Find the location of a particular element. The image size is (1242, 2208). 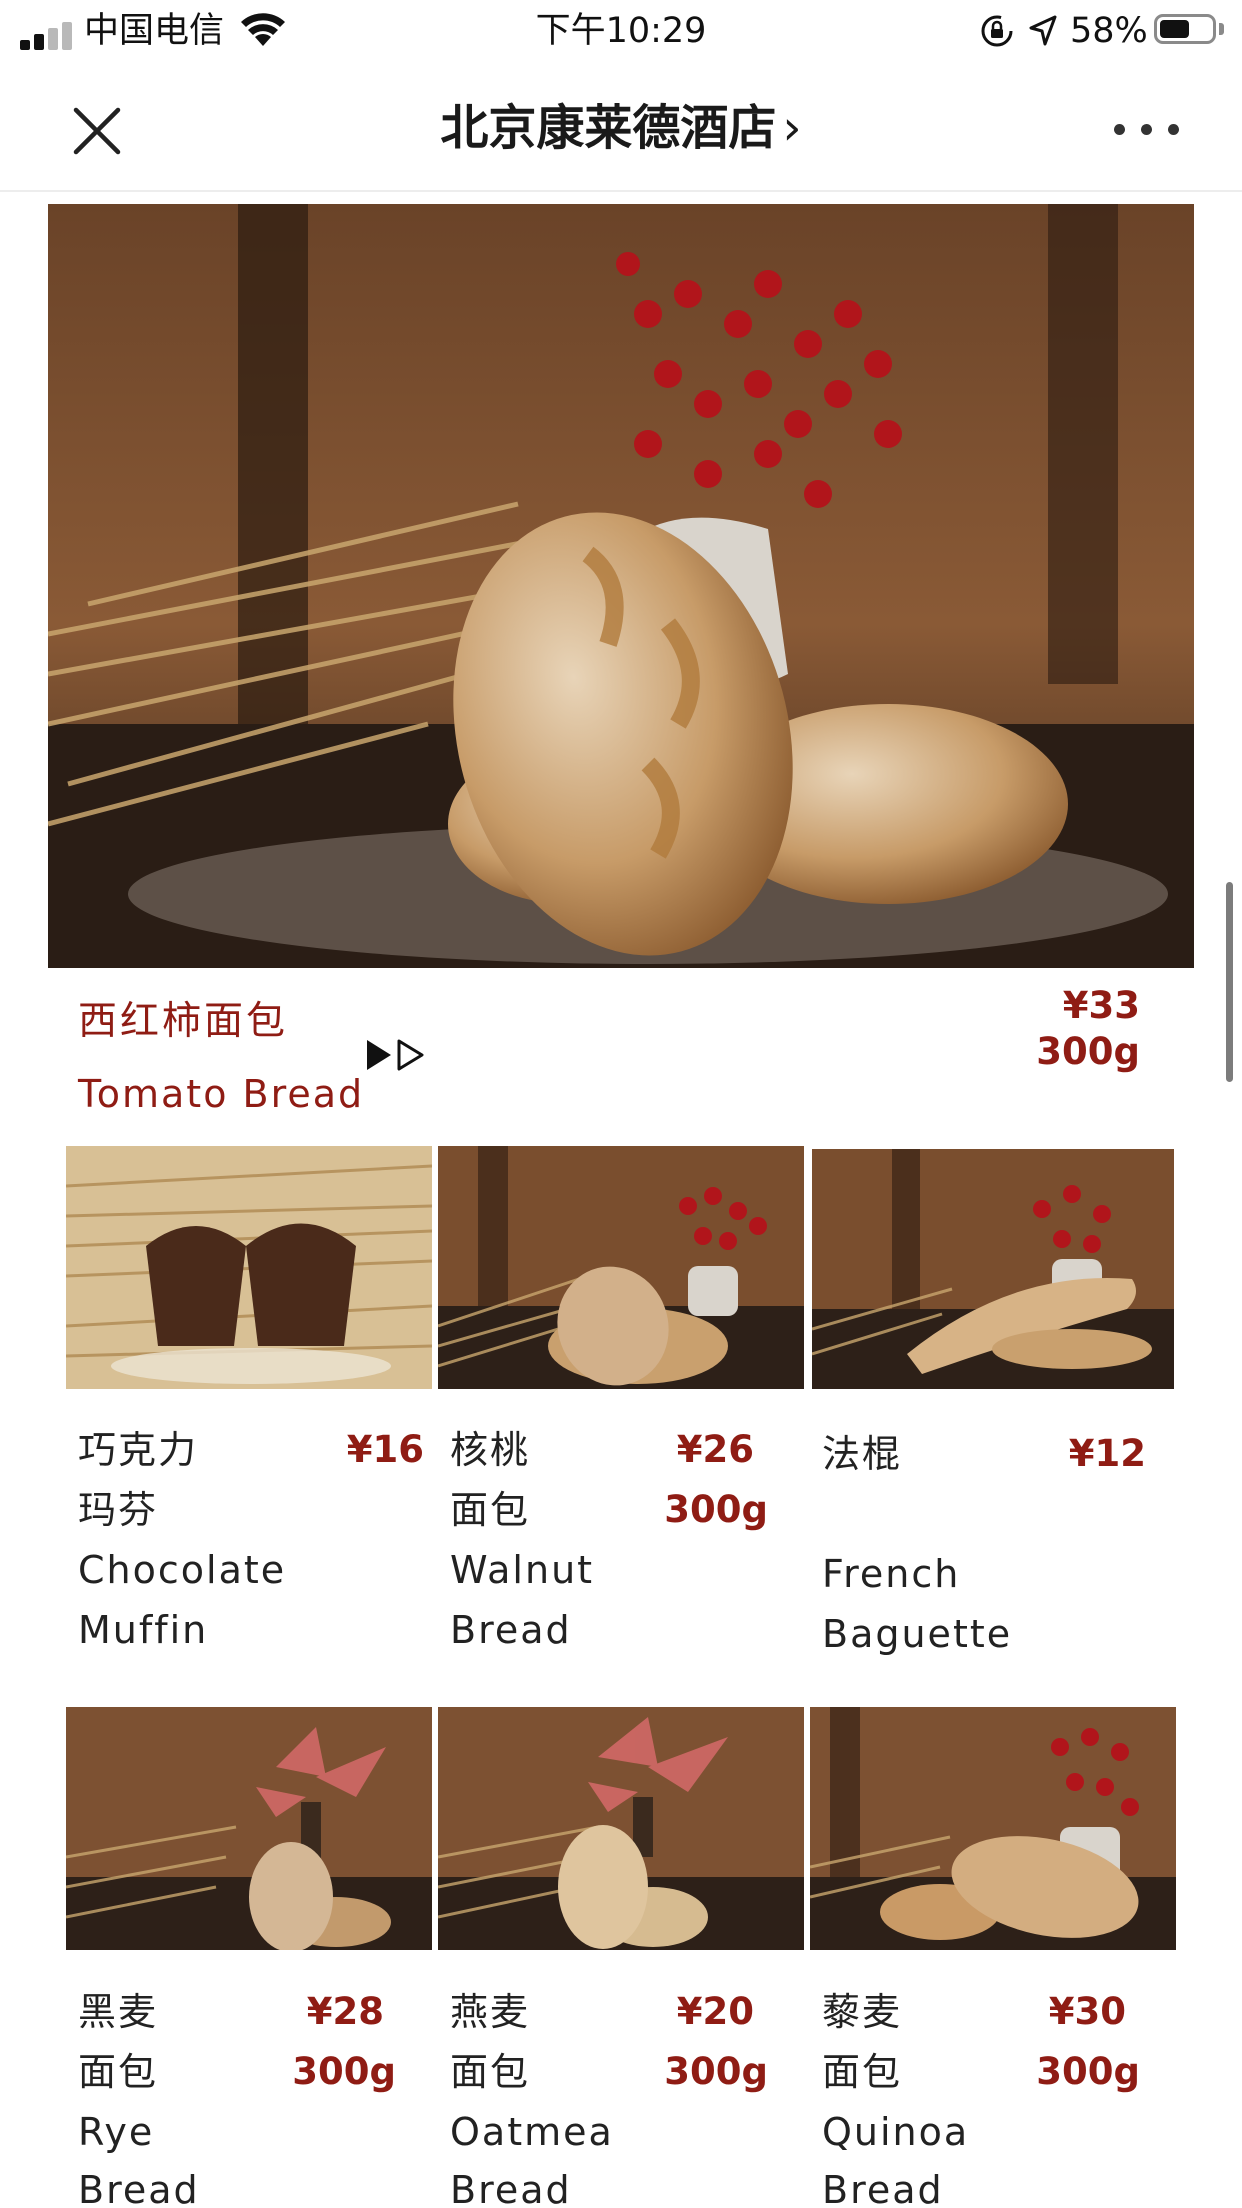

product-6-weight: 300g is located at coordinates (1088, 2071).